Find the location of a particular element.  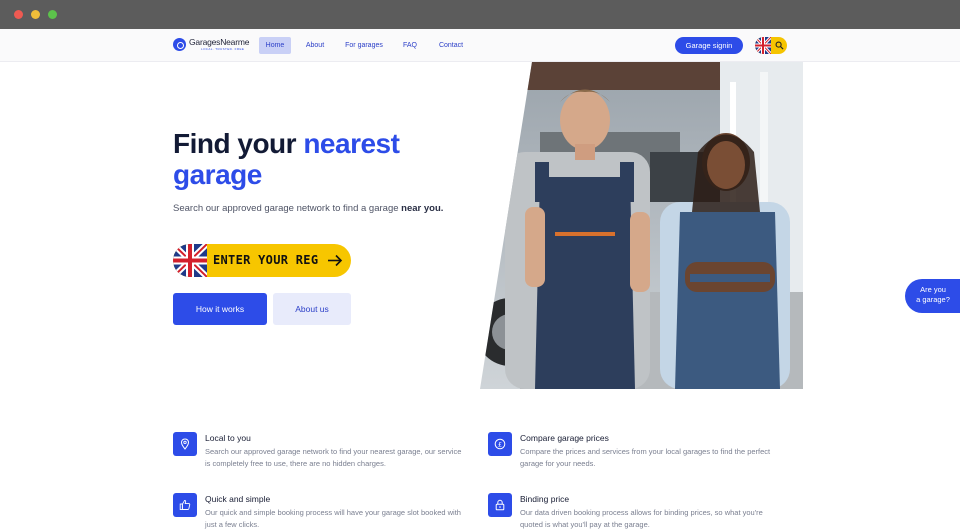

about-us-button: About us is located at coordinates (312, 309).